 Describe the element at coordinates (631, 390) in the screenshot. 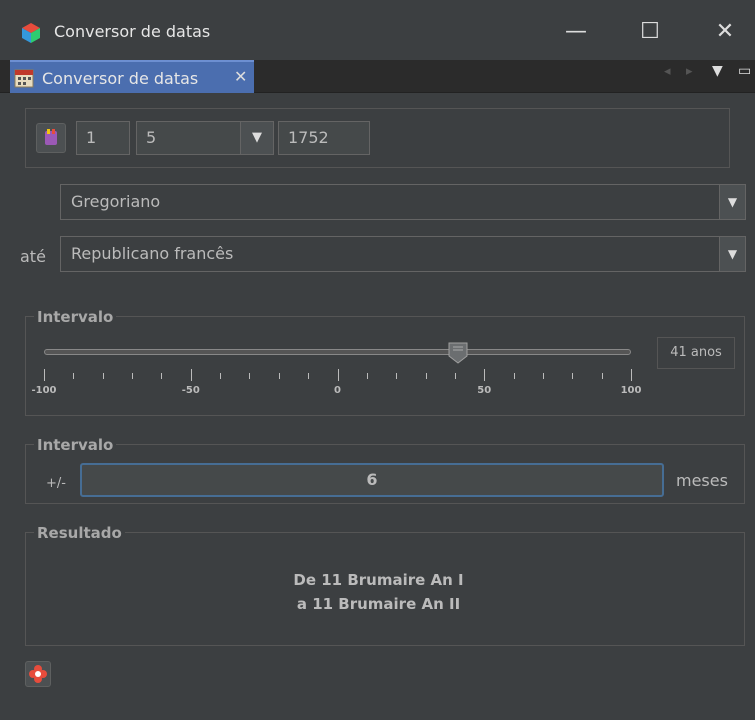

I see `slider-tick-label: 100` at that location.